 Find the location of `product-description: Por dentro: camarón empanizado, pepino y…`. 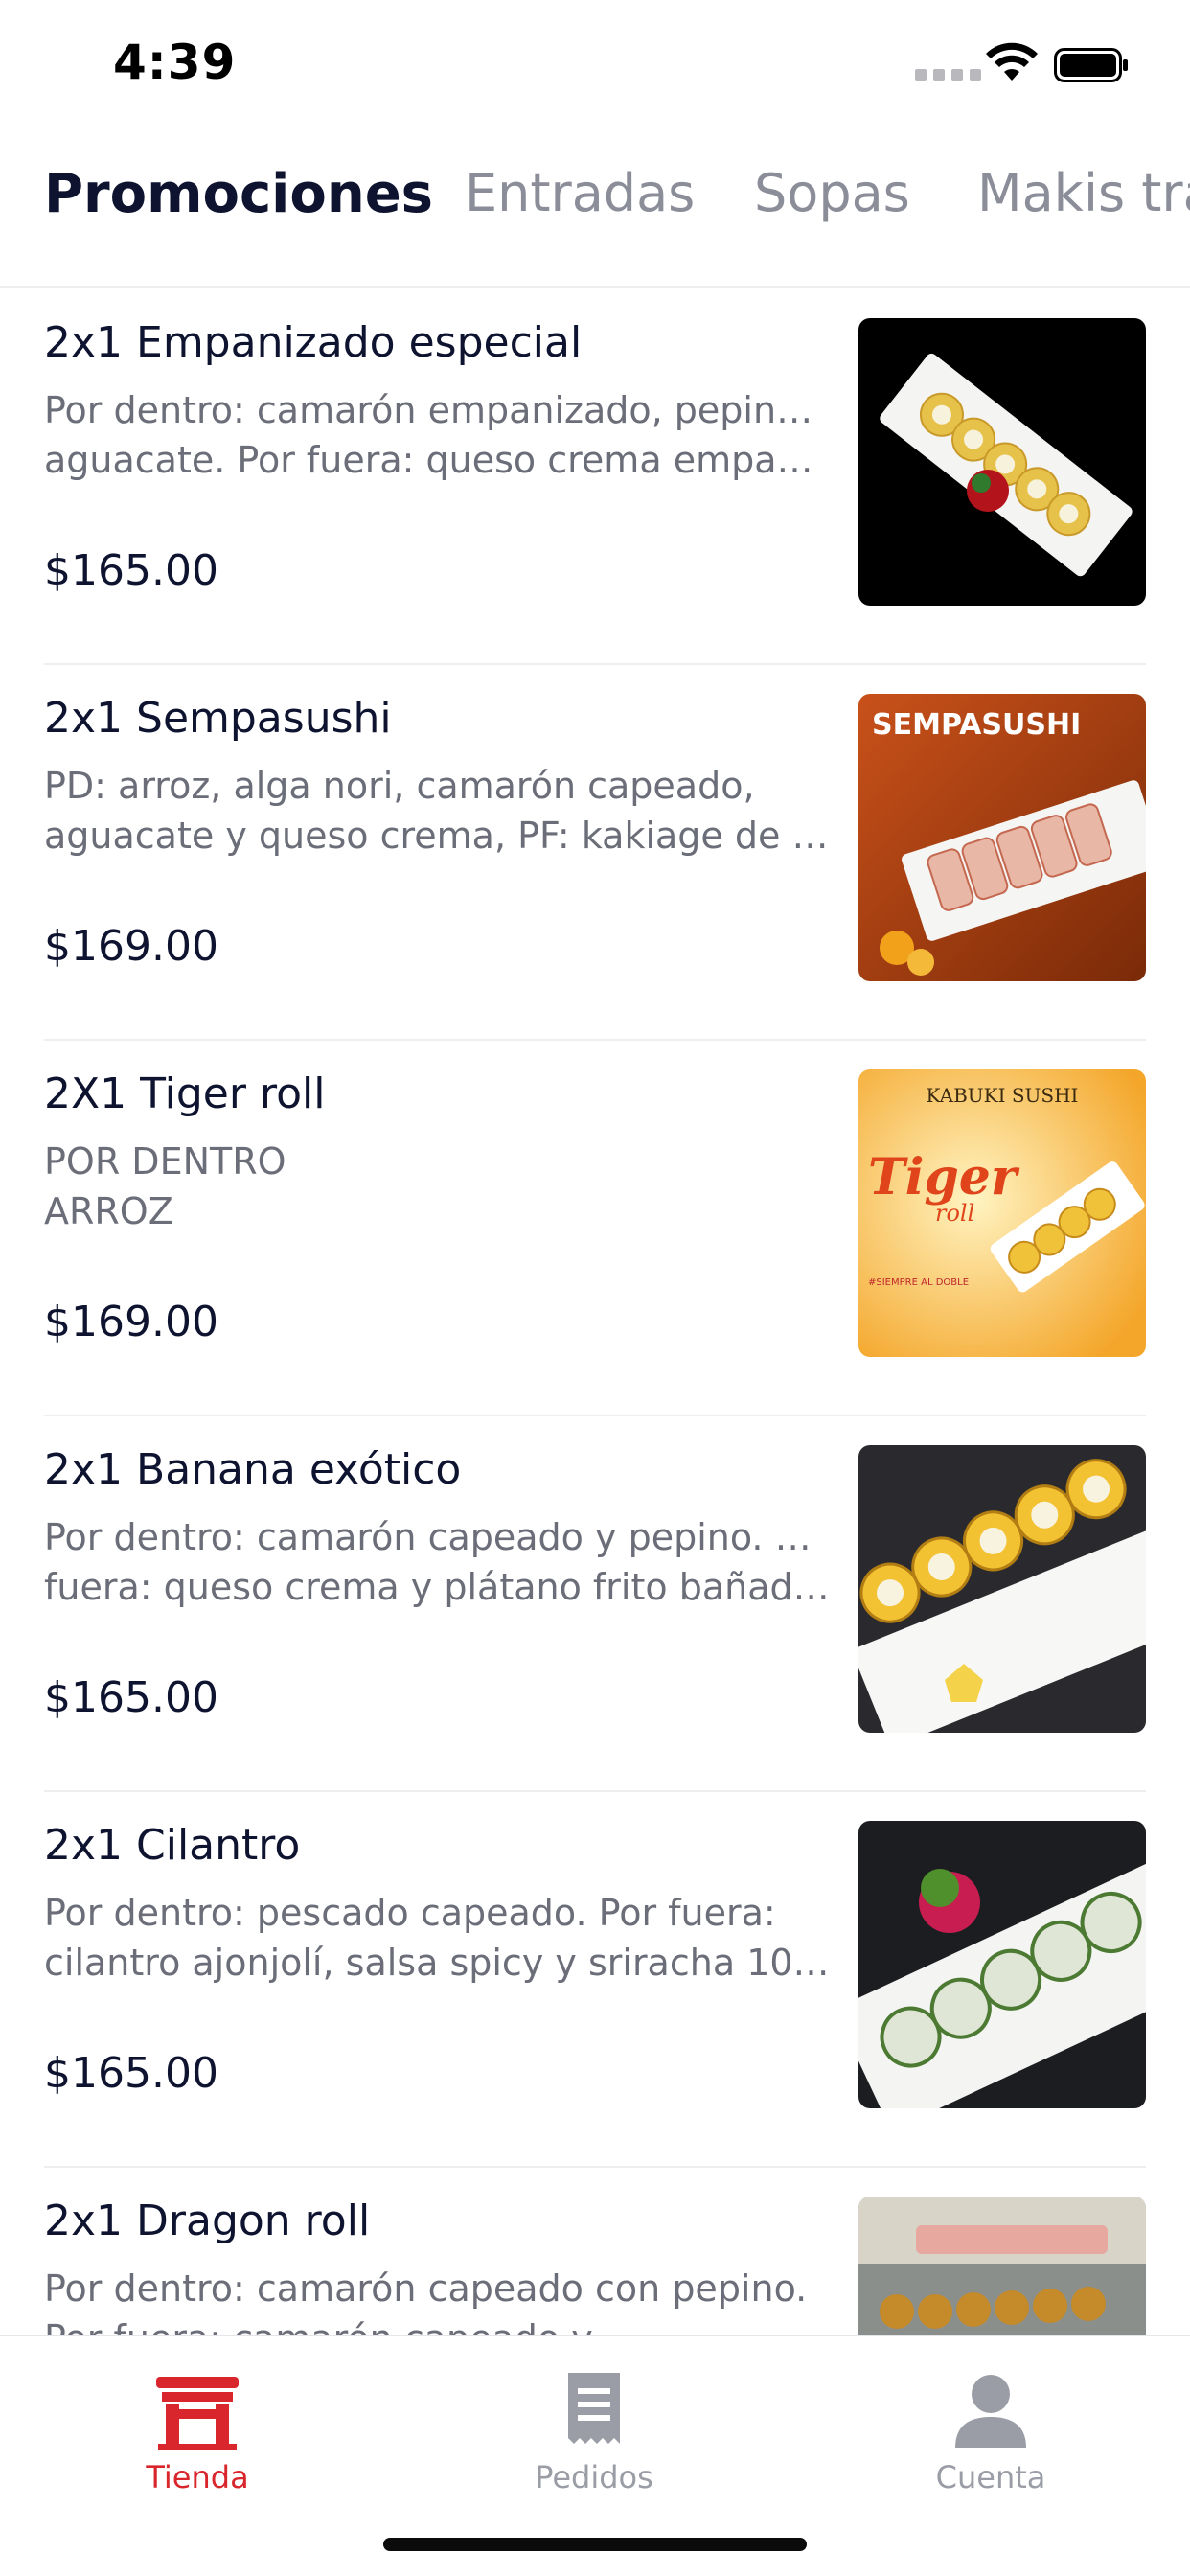

product-description: Por dentro: camarón empanizado, pepino y… is located at coordinates (437, 435).